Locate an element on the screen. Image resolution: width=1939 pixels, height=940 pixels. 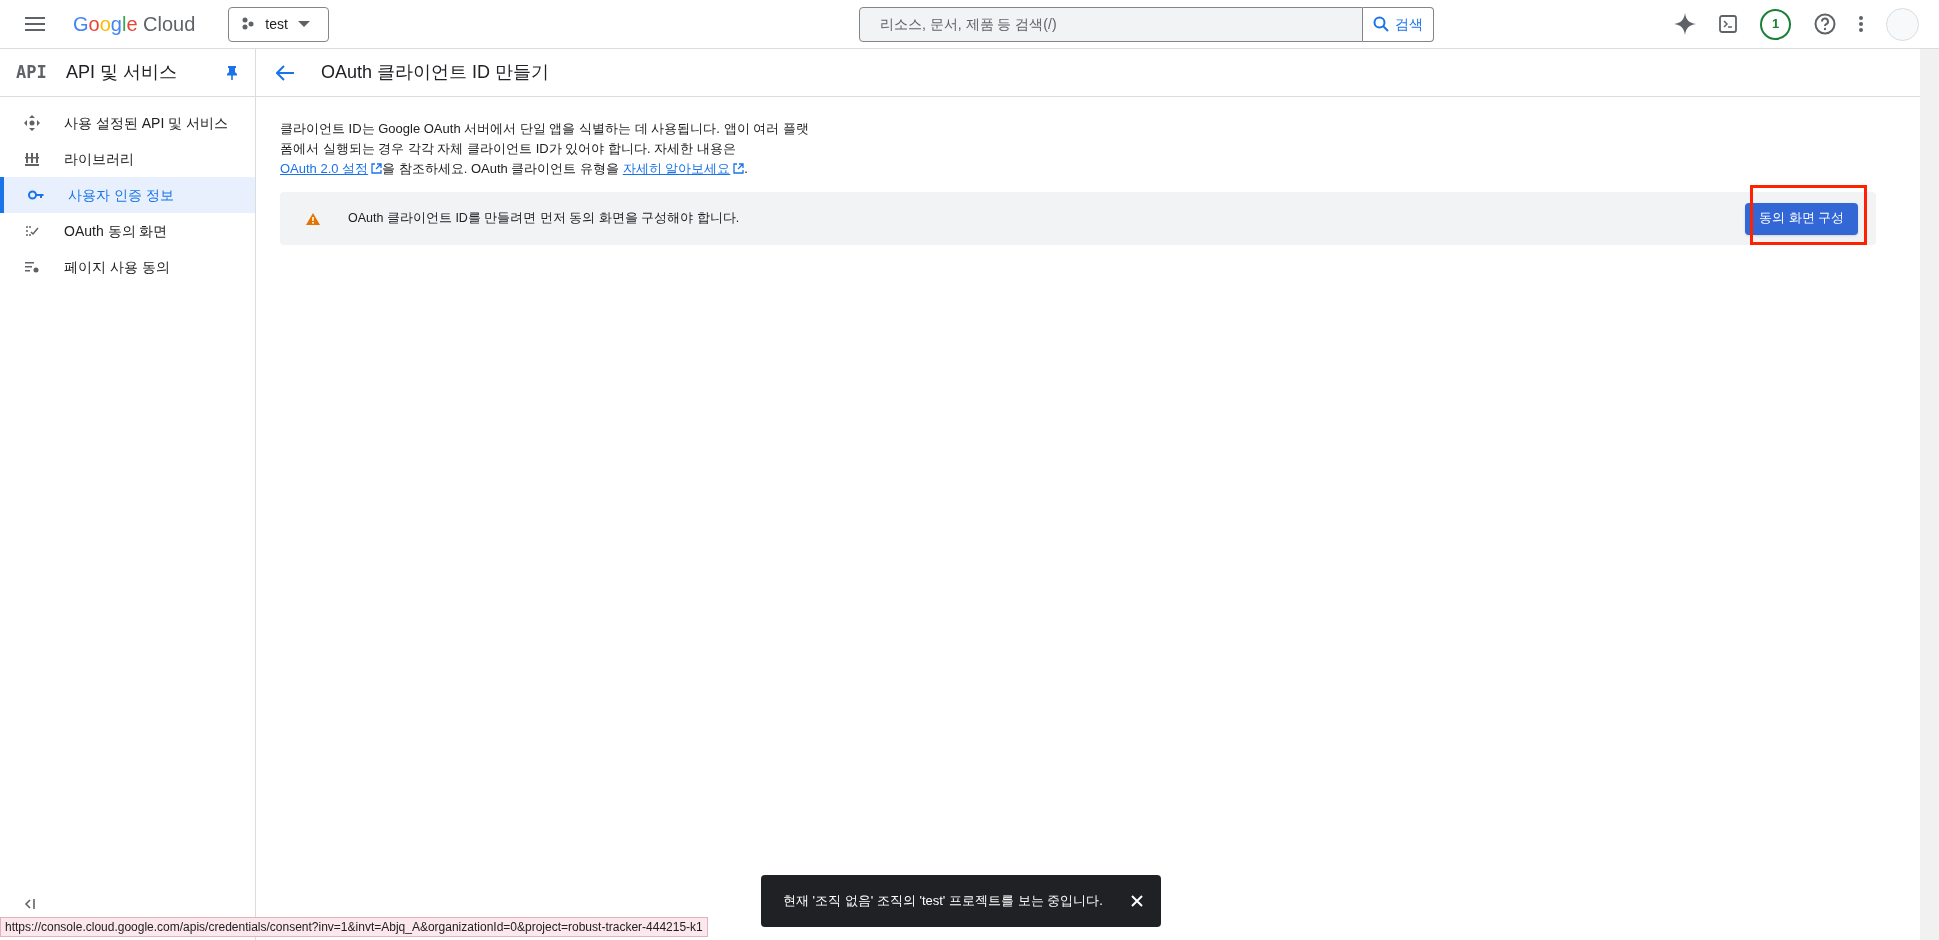
external-link: OAuth 2.0 설정 is located at coordinates (331, 168).